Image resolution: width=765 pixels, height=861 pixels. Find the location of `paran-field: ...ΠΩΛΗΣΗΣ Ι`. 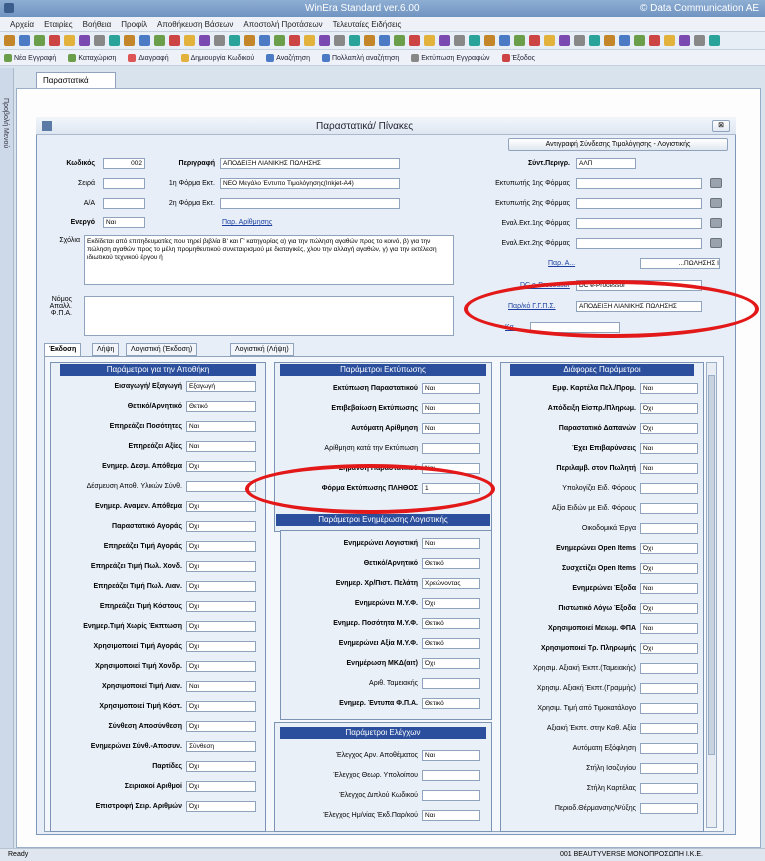

paran-field: ...ΠΩΛΗΣΗΣ Ι is located at coordinates (680, 263).